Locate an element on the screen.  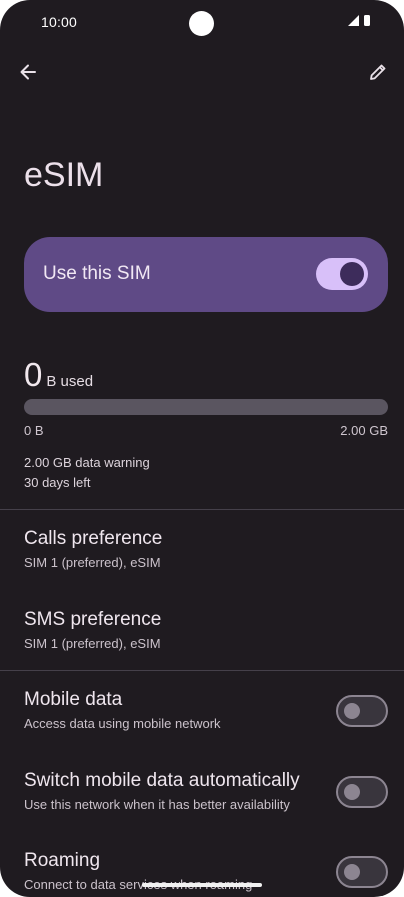
sms-preference-title: SMS preference is located at coordinates (93, 619).